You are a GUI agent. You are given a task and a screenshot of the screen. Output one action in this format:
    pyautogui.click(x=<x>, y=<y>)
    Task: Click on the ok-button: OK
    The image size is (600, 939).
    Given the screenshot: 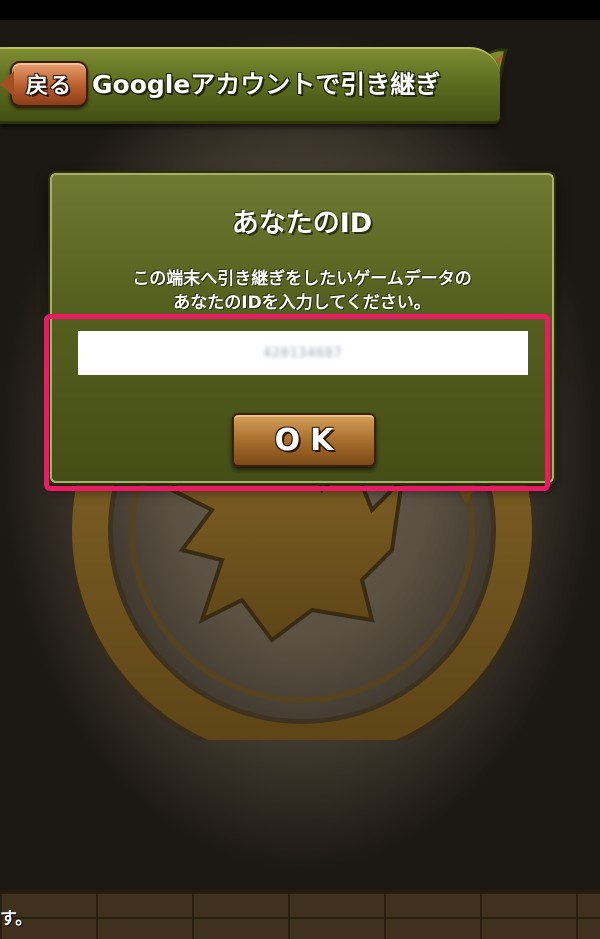 What is the action you would take?
    pyautogui.click(x=304, y=440)
    